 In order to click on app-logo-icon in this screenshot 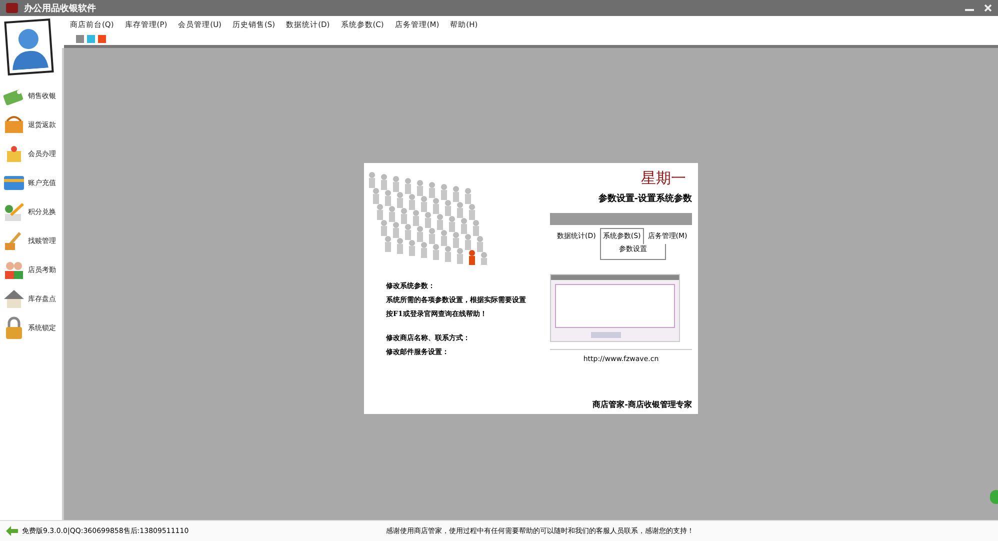, I will do `click(12, 8)`.